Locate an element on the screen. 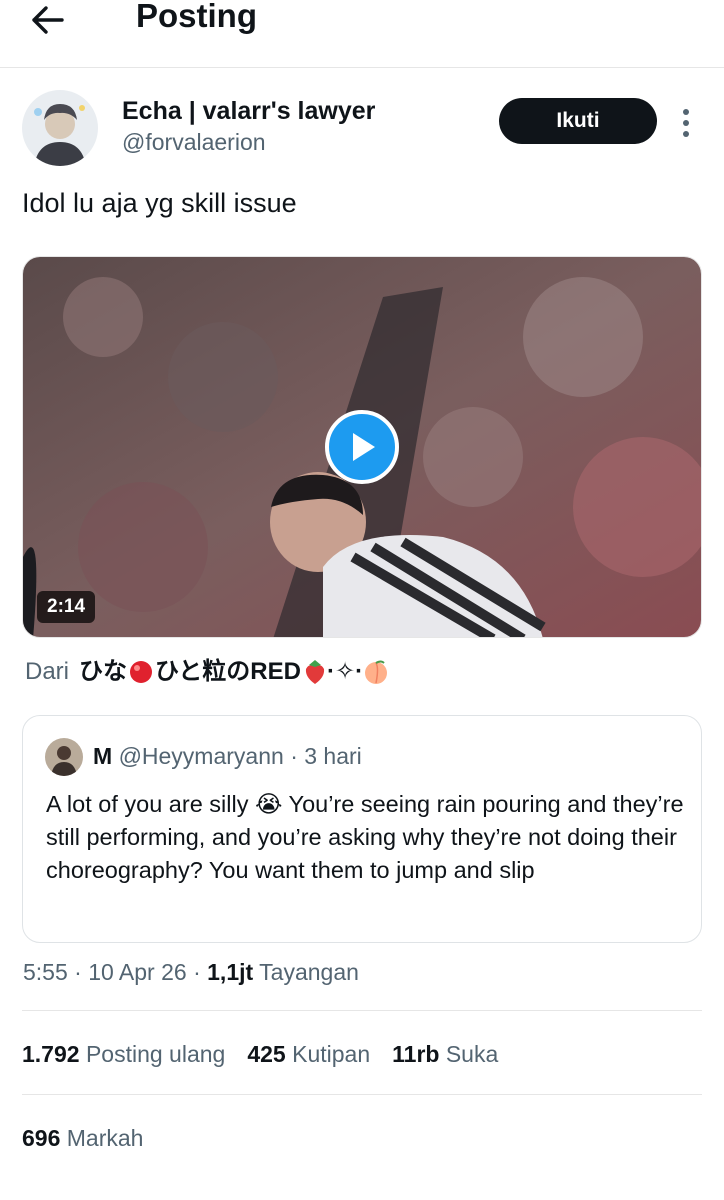 Image resolution: width=724 pixels, height=1200 pixels. reposts-label: Posting ulang is located at coordinates (155, 1054).